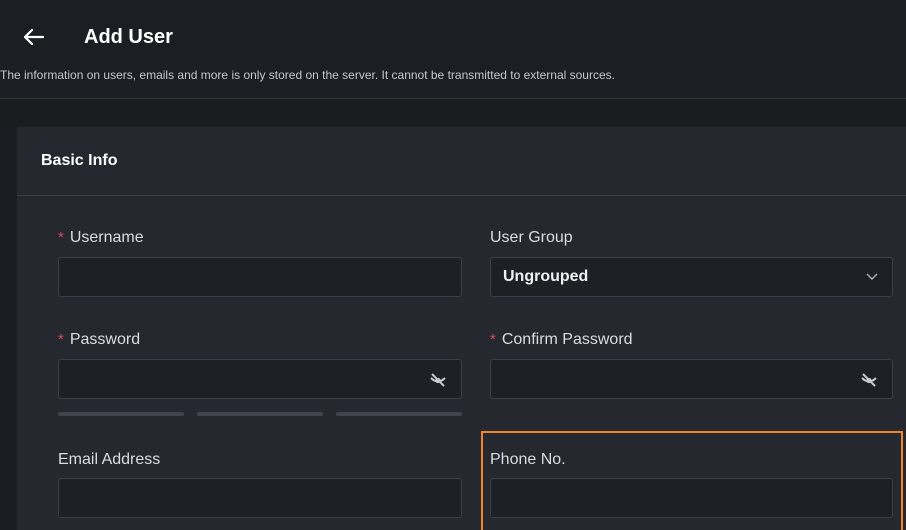 This screenshot has height=530, width=906. Describe the element at coordinates (692, 480) in the screenshot. I see `phone-highlight-box` at that location.